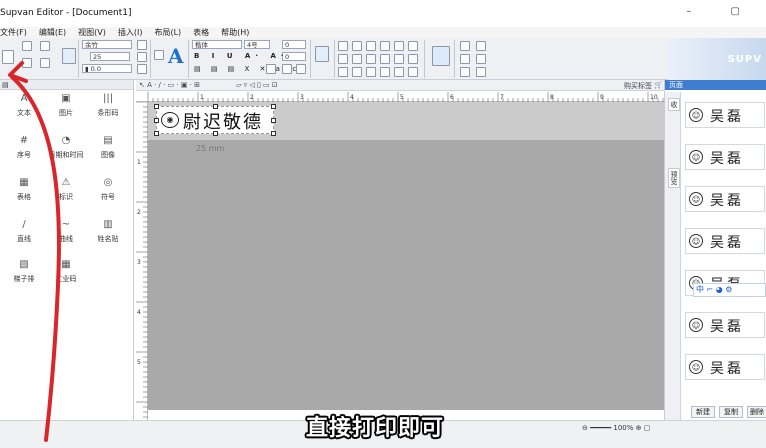 The image size is (766, 448). What do you see at coordinates (343, 46) in the screenshot?
I see `align-left-icon` at bounding box center [343, 46].